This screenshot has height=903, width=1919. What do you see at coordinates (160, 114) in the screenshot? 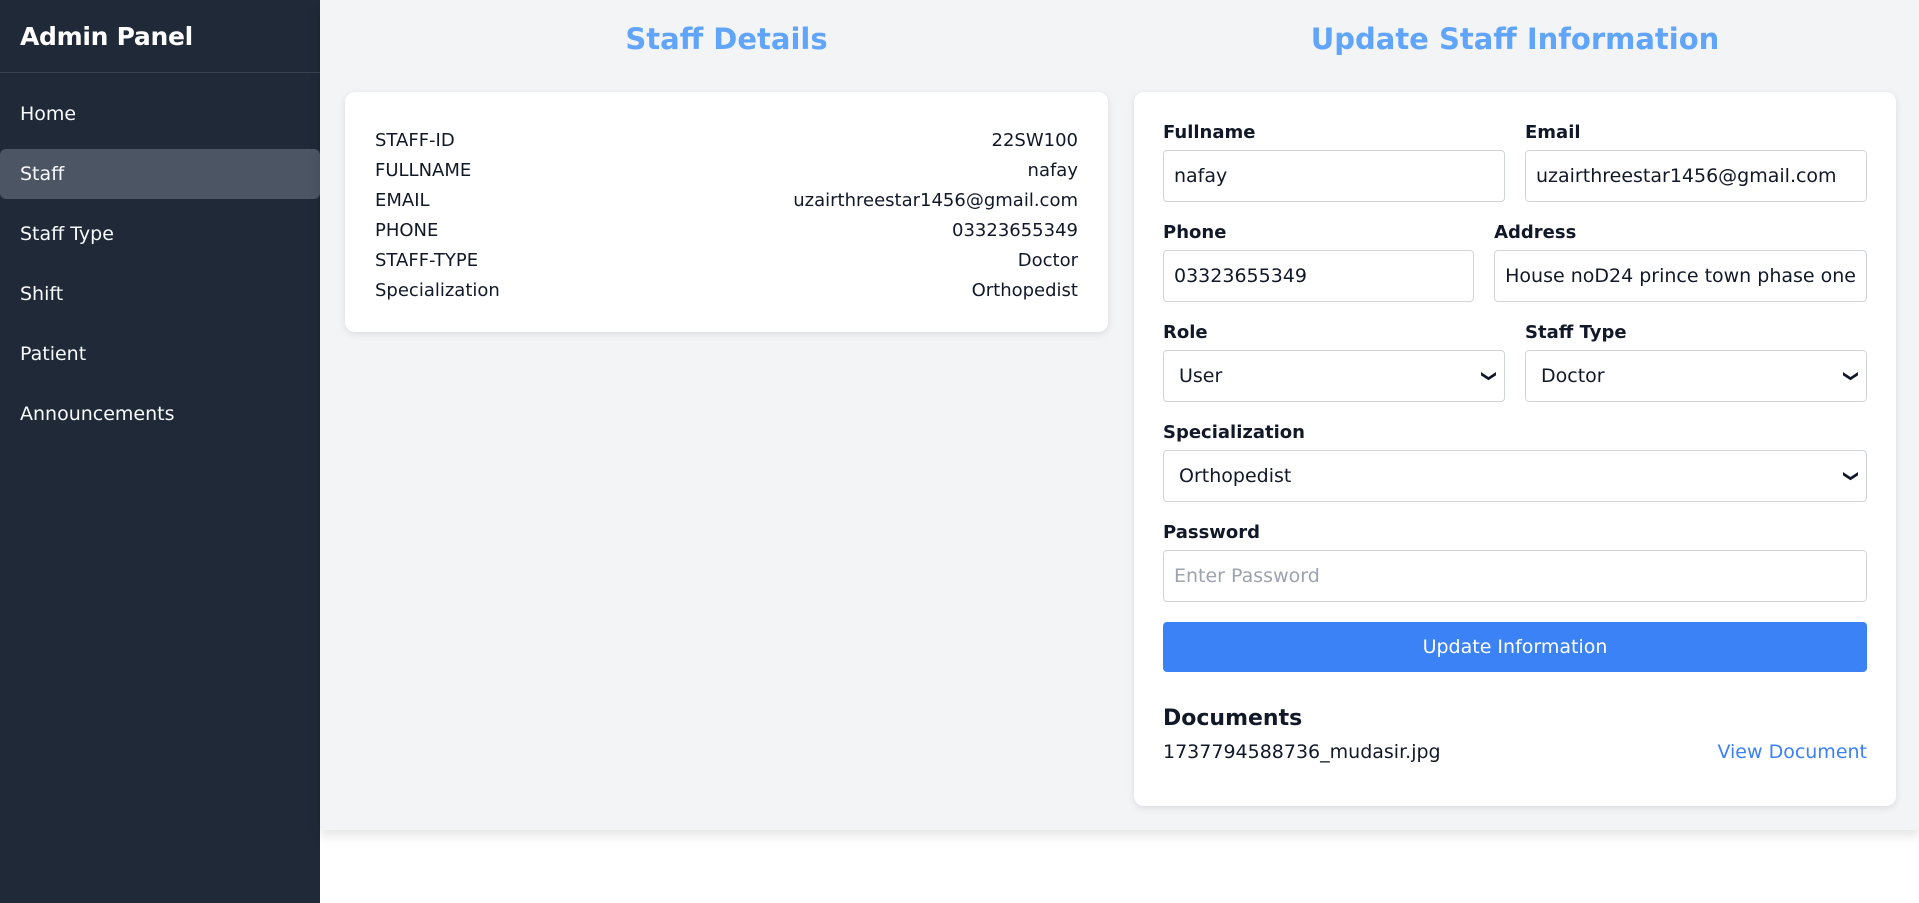
I see `sidebar-item-home: Home` at bounding box center [160, 114].